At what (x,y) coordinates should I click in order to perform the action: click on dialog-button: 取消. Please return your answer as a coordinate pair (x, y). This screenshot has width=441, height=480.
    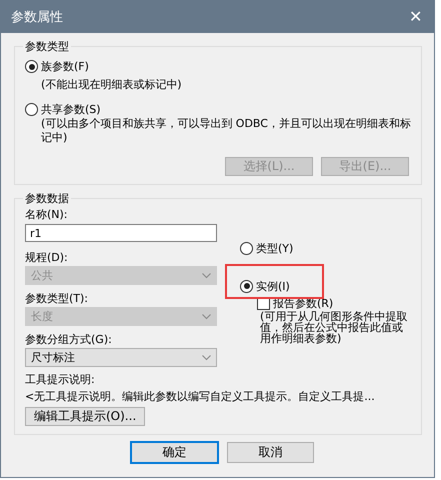
    Looking at the image, I should click on (270, 452).